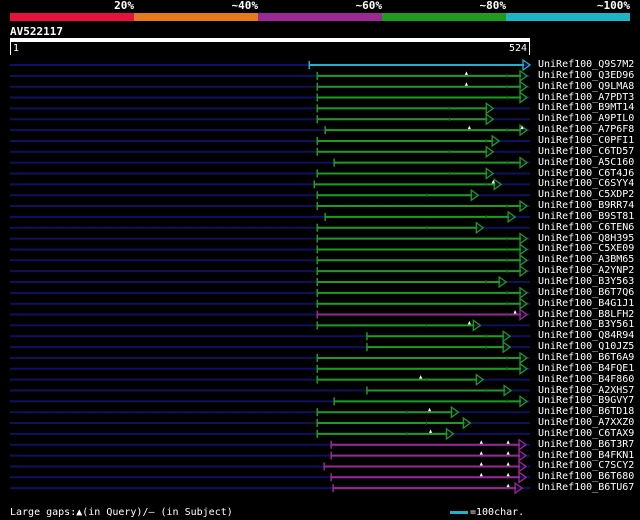 The image size is (640, 520). Describe the element at coordinates (497, 512) in the screenshot. I see `scale-label: =100char.` at that location.